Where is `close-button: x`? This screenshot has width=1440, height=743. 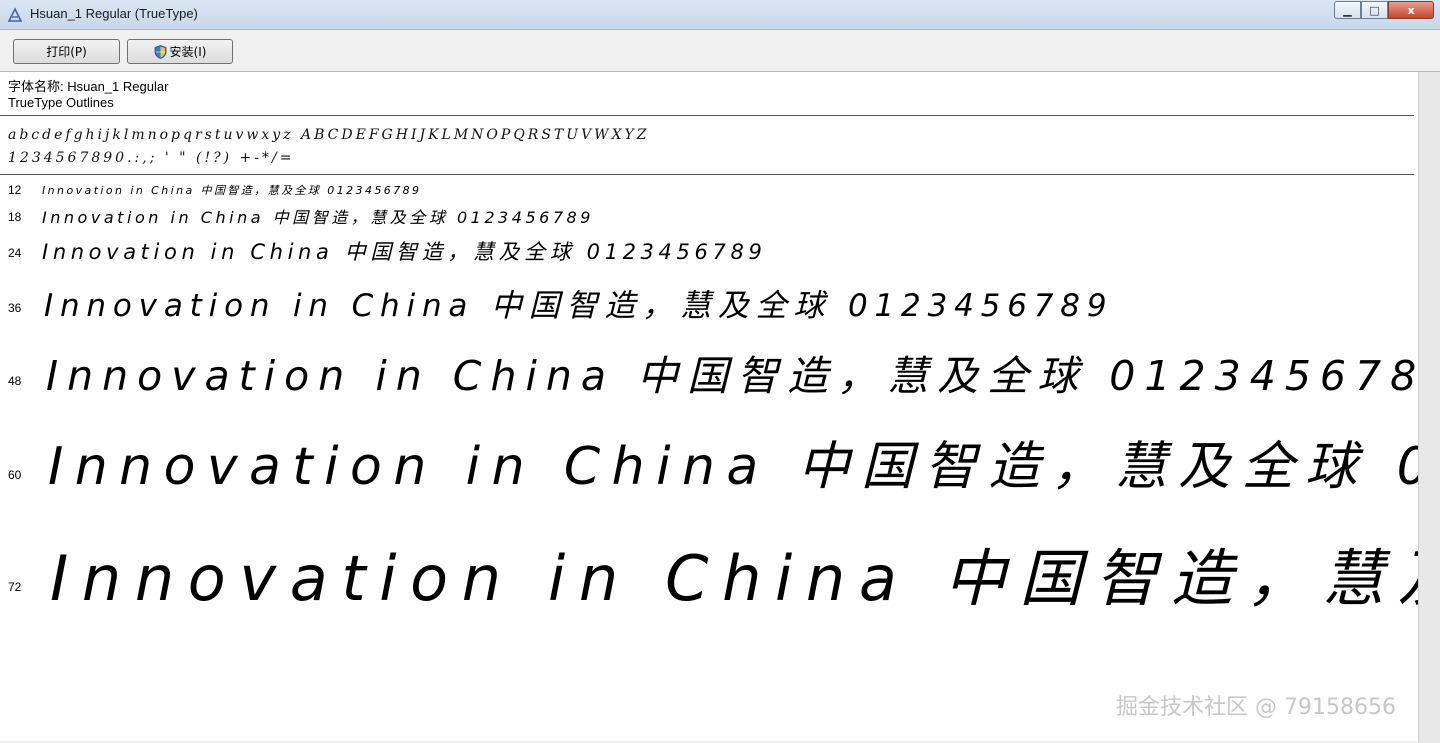
close-button: x is located at coordinates (1411, 10).